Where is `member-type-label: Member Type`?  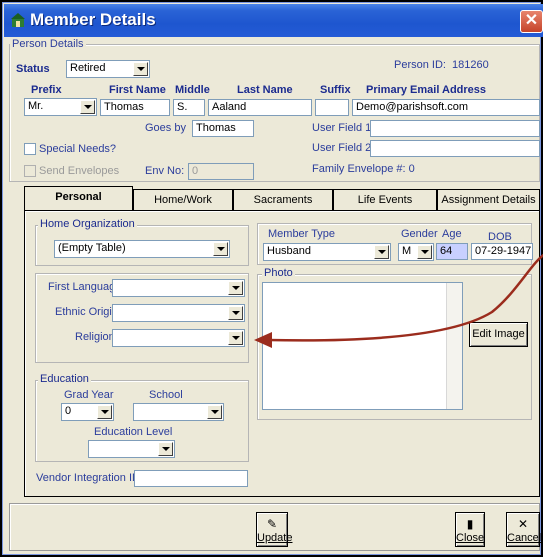 member-type-label: Member Type is located at coordinates (302, 234).